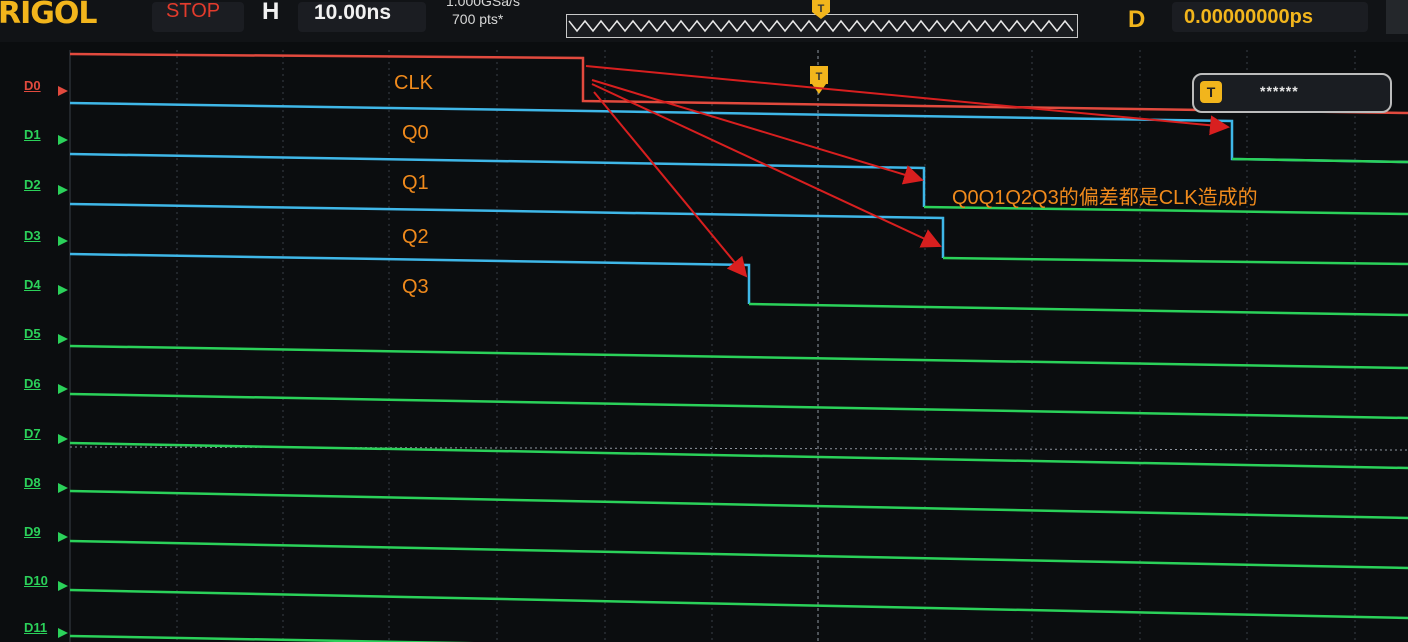  Describe the element at coordinates (32, 383) in the screenshot. I see `channel-label-d6: D6` at that location.